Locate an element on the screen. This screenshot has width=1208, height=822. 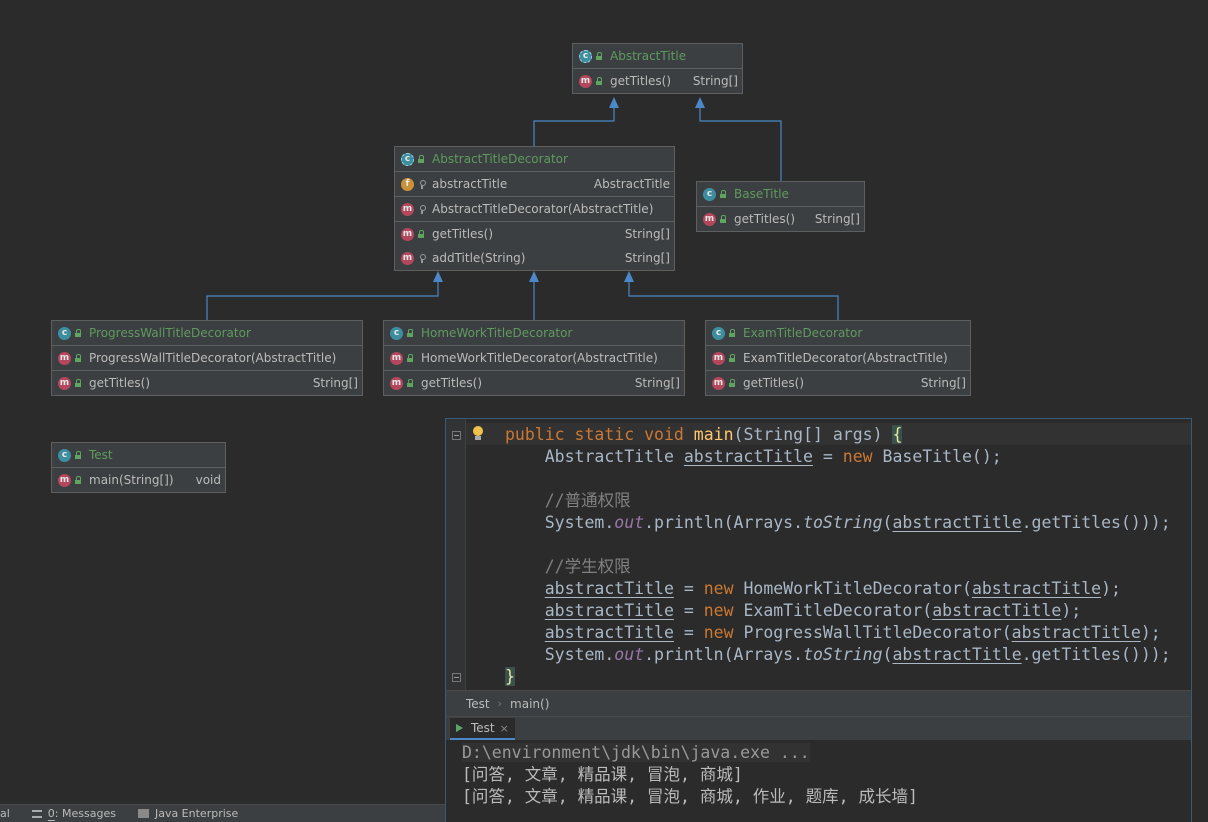
constructor-call: ProgressWallTitleDecorator( is located at coordinates (872, 632).